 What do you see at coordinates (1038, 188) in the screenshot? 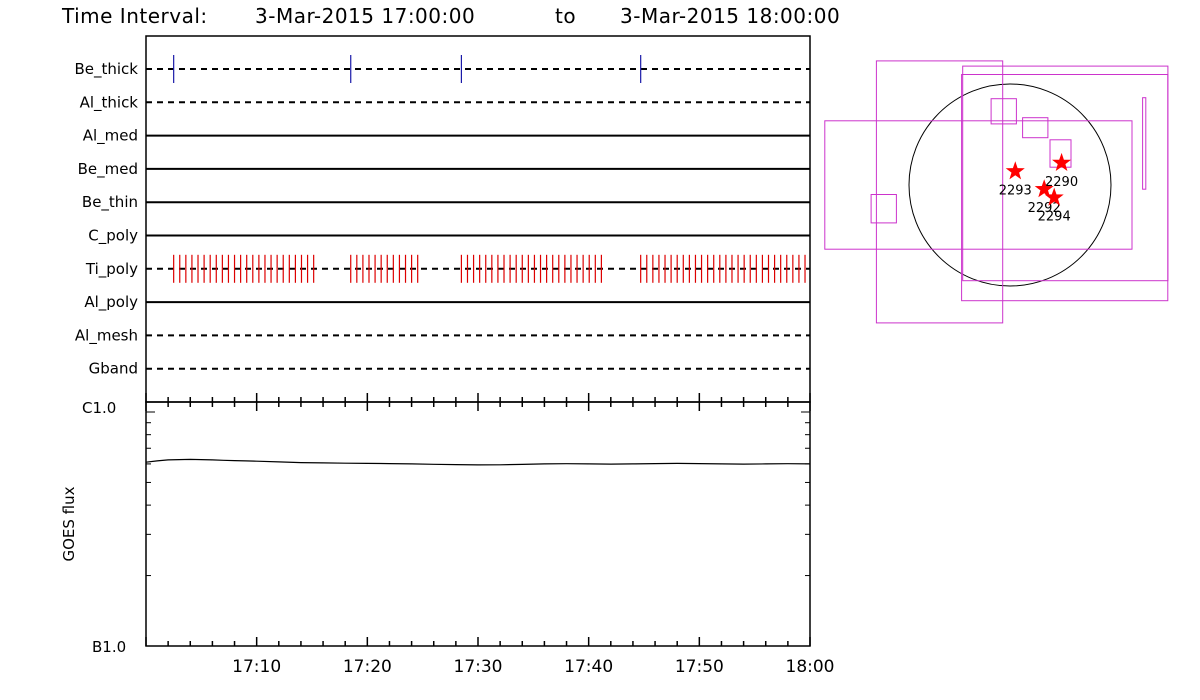
I see `active-region-markers: 2290229322922294` at bounding box center [1038, 188].